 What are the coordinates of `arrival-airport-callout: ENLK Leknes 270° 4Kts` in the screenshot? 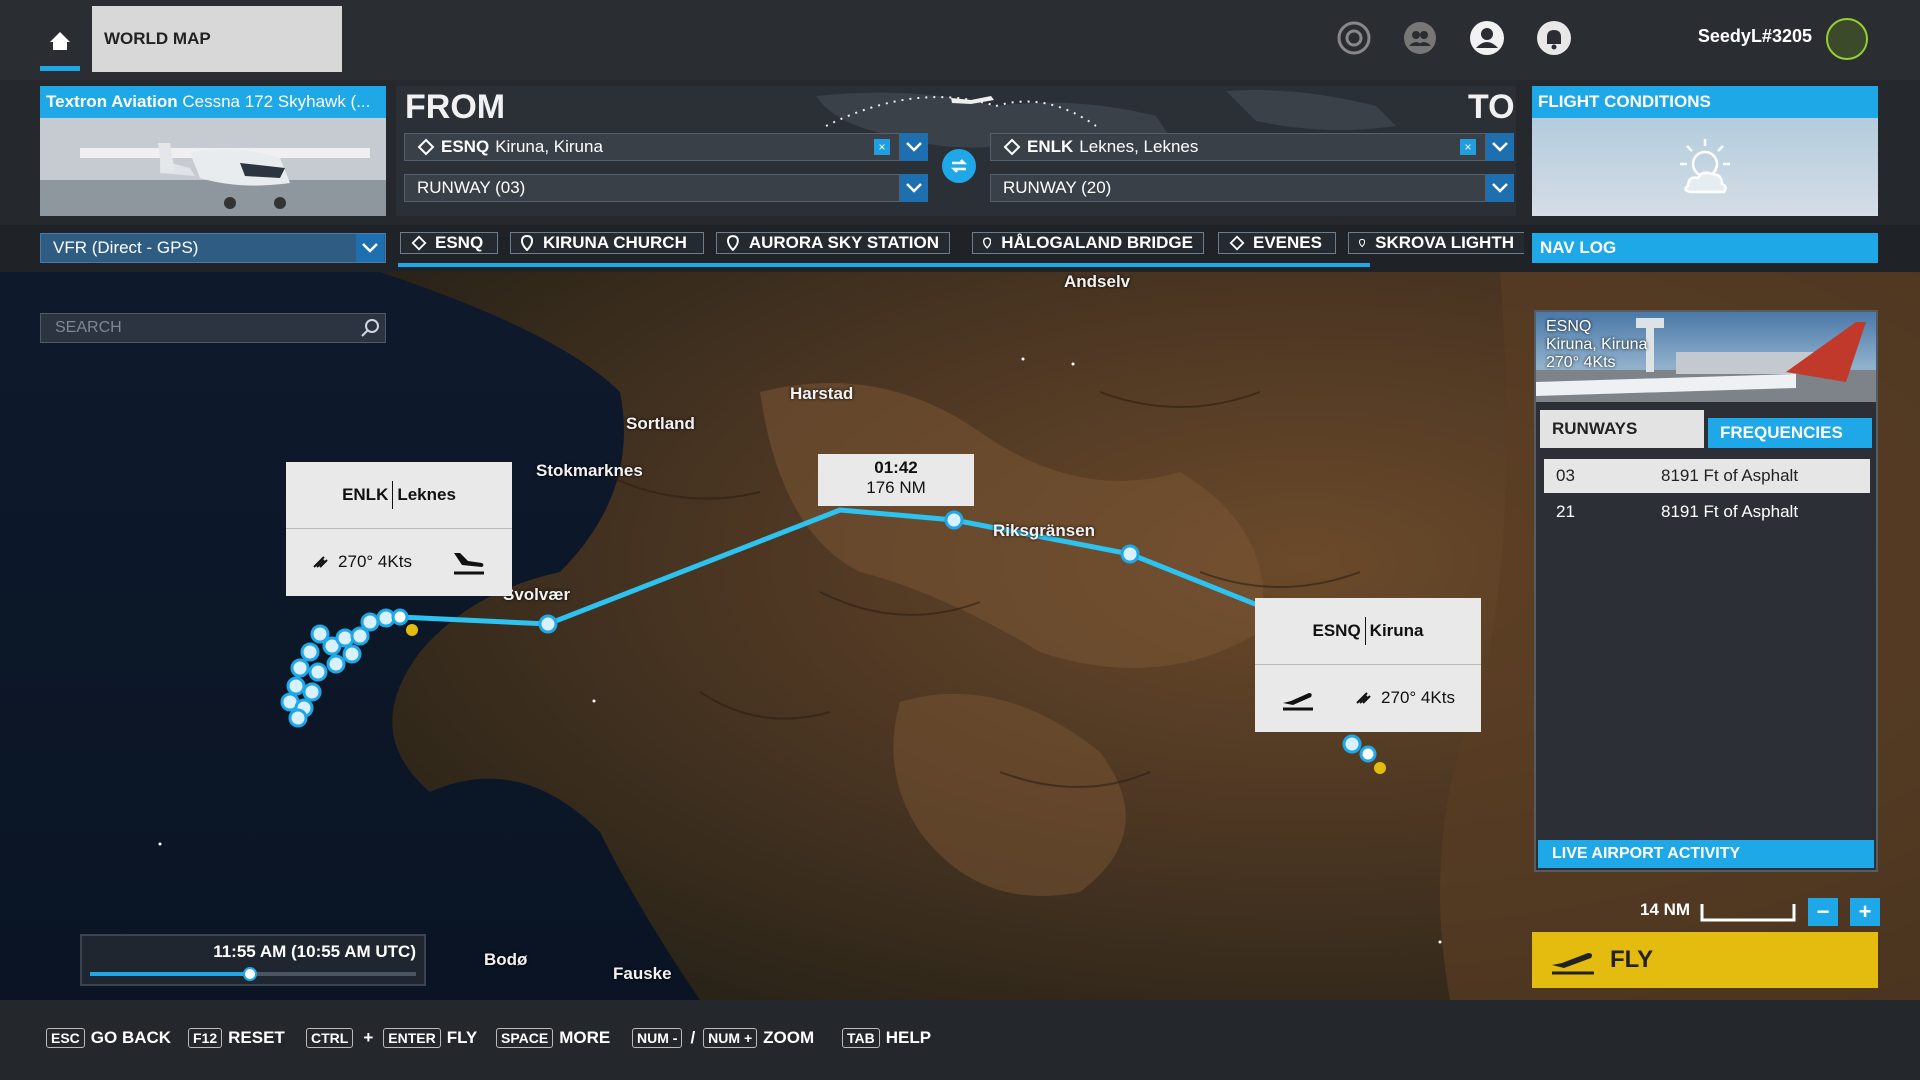 It's located at (399, 529).